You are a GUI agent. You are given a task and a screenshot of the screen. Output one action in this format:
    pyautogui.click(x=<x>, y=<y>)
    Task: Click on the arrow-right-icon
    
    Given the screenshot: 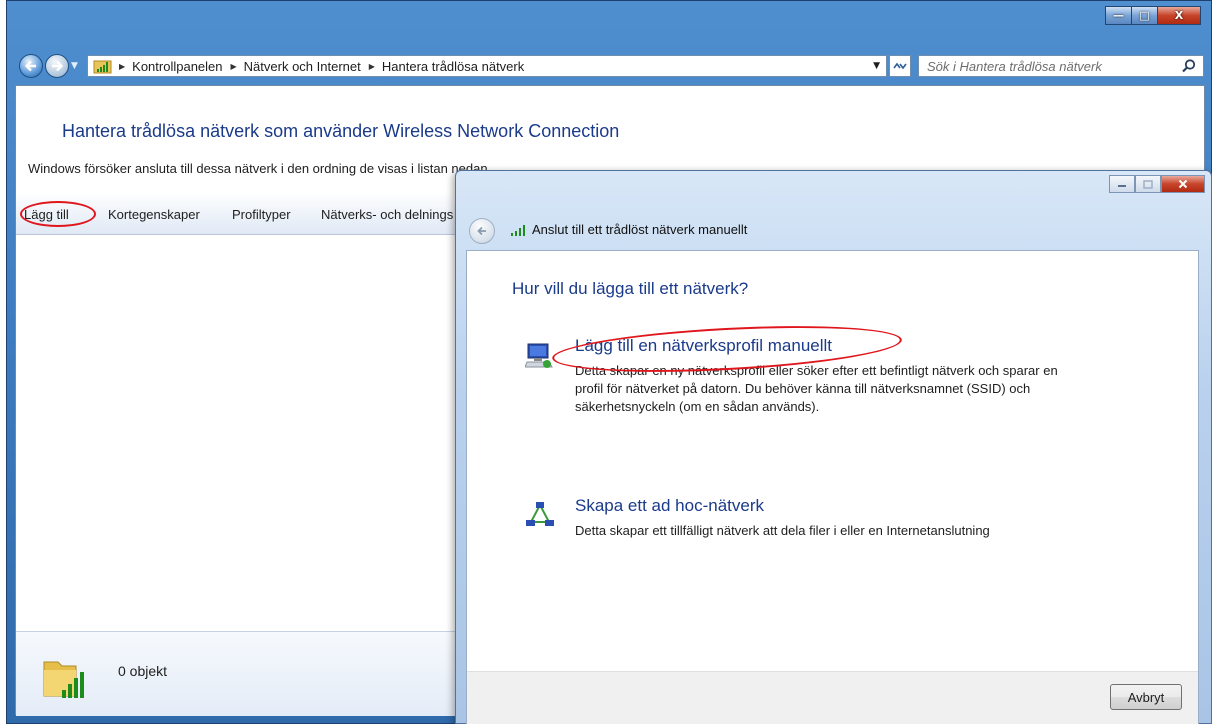 What is the action you would take?
    pyautogui.click(x=58, y=66)
    